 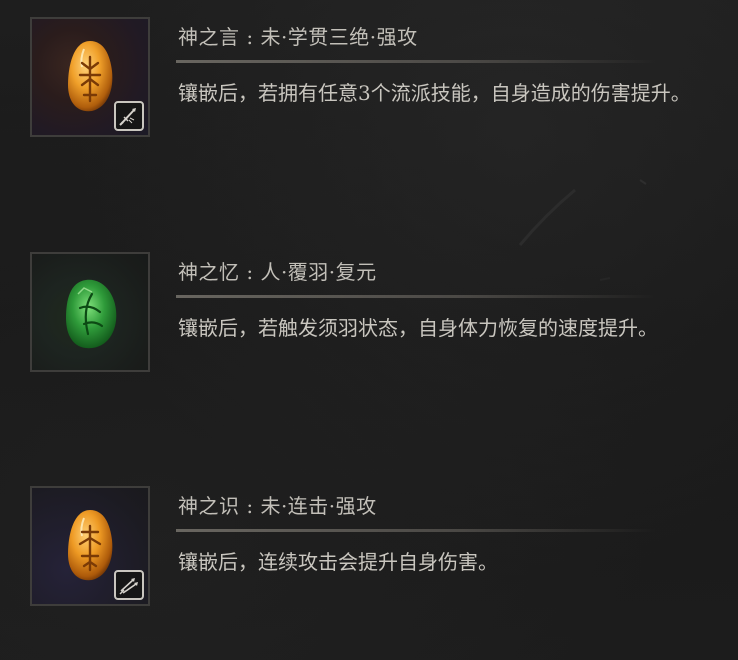 I want to click on emerald-rune-gem-icon, so click(x=91, y=314).